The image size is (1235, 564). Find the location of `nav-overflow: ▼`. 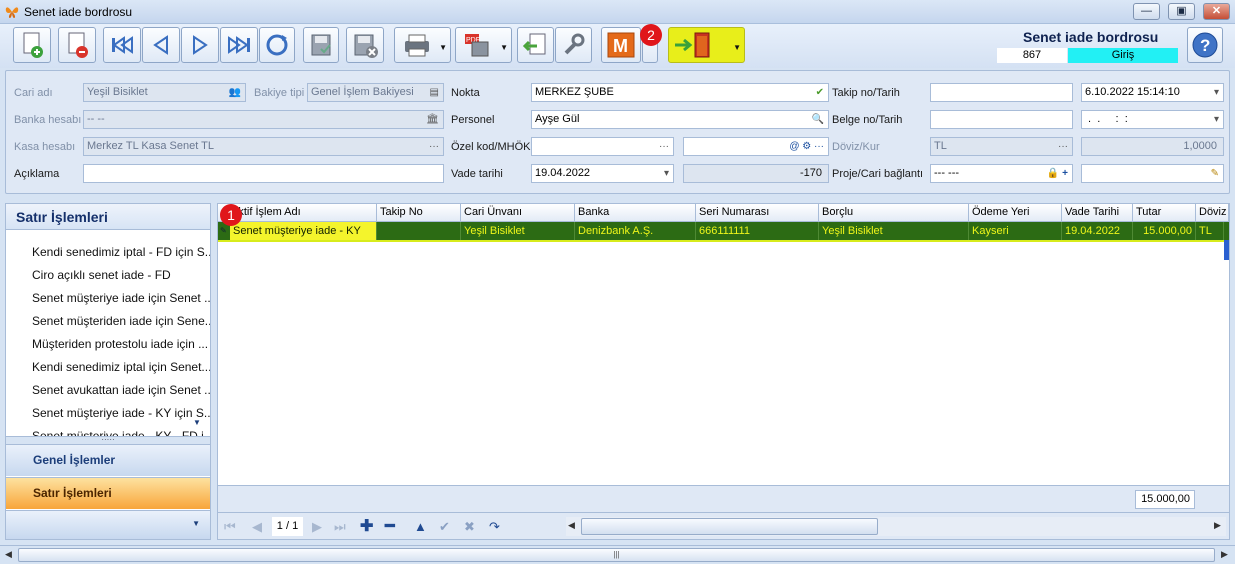

nav-overflow: ▼ is located at coordinates (108, 524).